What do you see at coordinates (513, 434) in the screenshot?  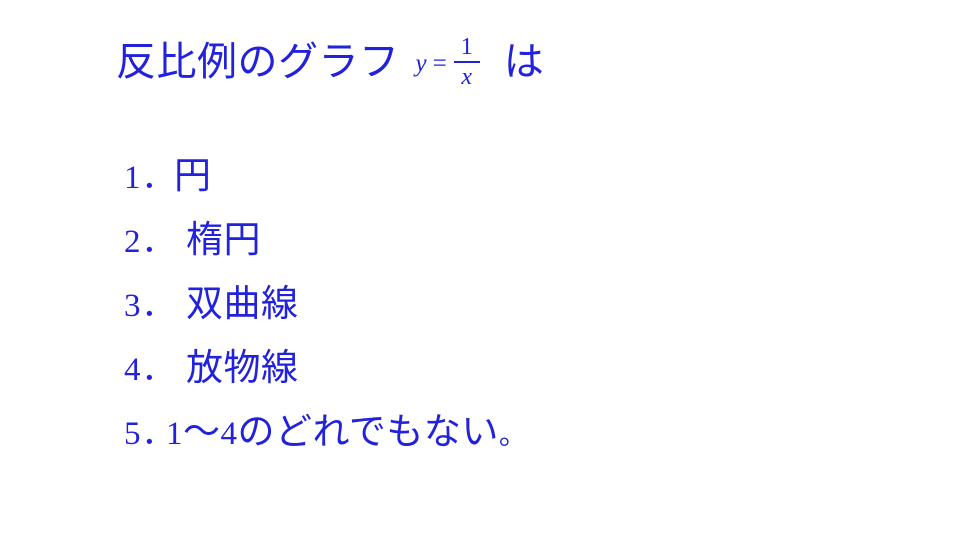 I see `choice-5-period: 。` at bounding box center [513, 434].